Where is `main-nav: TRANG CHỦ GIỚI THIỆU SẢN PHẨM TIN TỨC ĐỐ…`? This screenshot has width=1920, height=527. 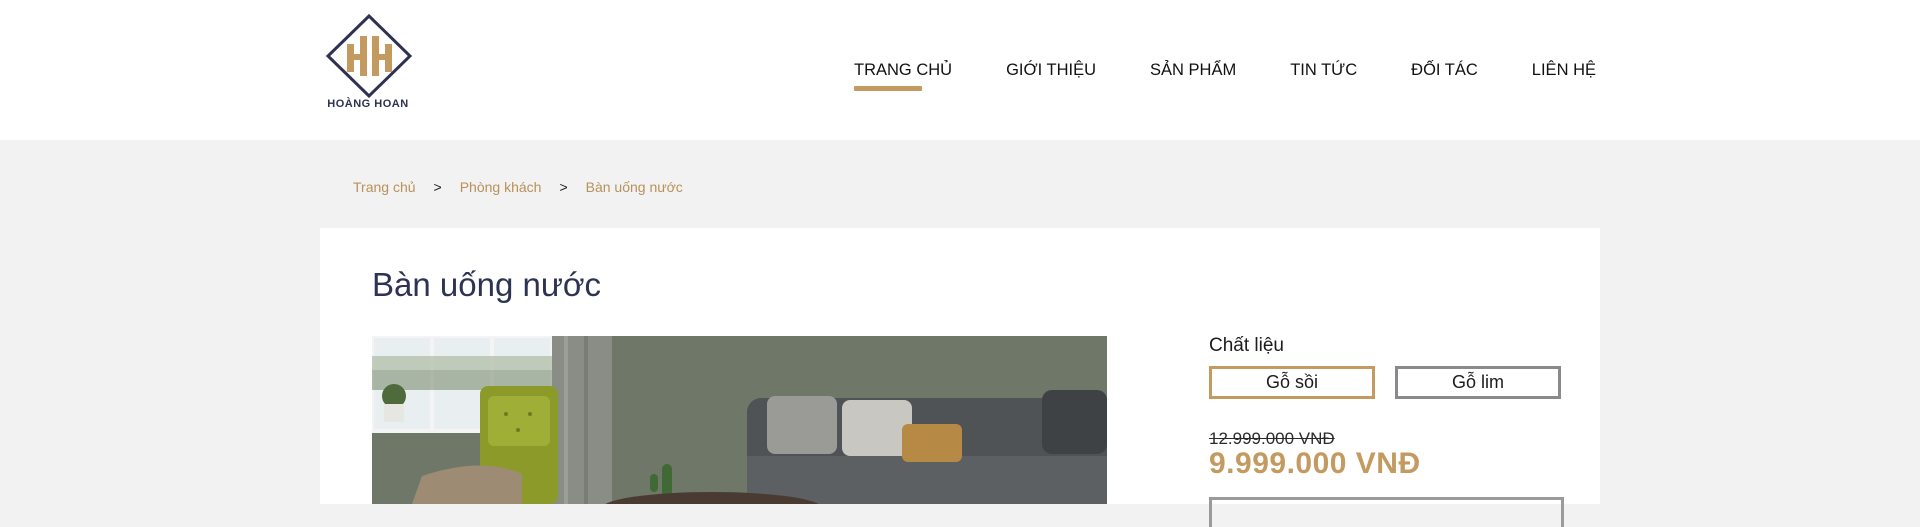 main-nav: TRANG CHỦ GIỚI THIỆU SẢN PHẨM TIN TỨC ĐỐ… is located at coordinates (1225, 76).